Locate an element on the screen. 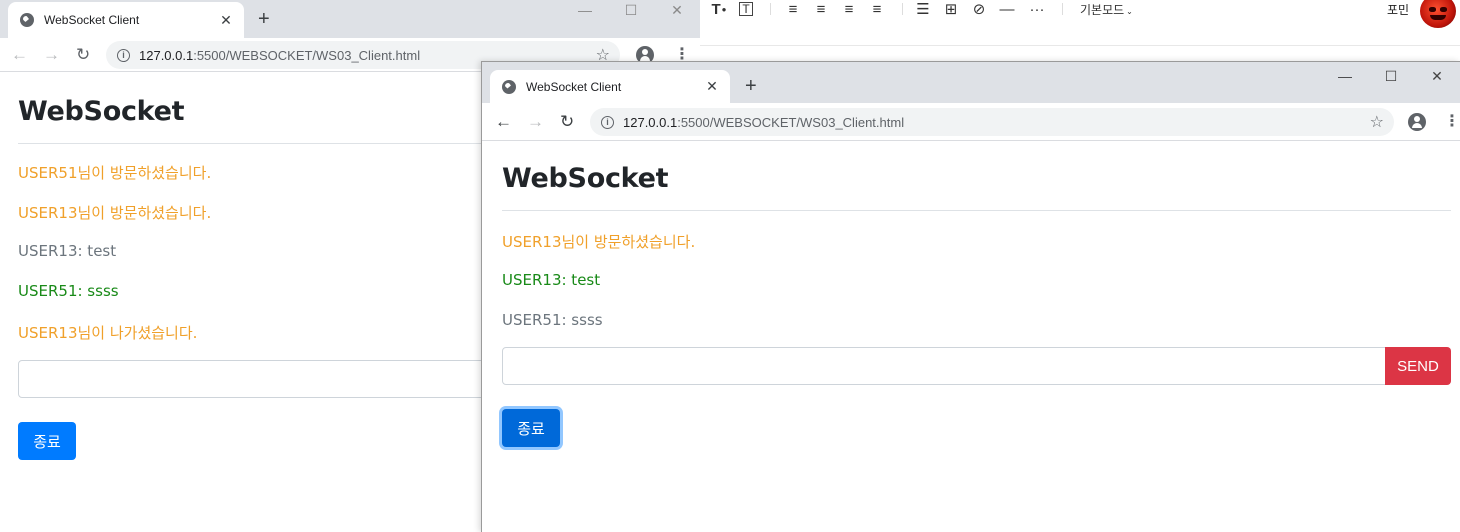 The image size is (1460, 532). text-color-icon: T ● is located at coordinates (719, 9).